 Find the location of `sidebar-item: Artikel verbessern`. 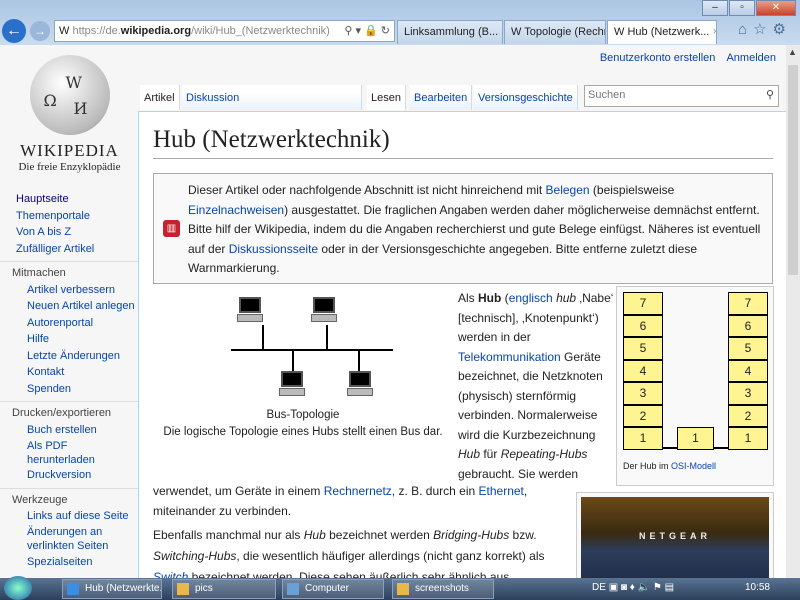

sidebar-item: Artikel verbessern is located at coordinates (69, 290).